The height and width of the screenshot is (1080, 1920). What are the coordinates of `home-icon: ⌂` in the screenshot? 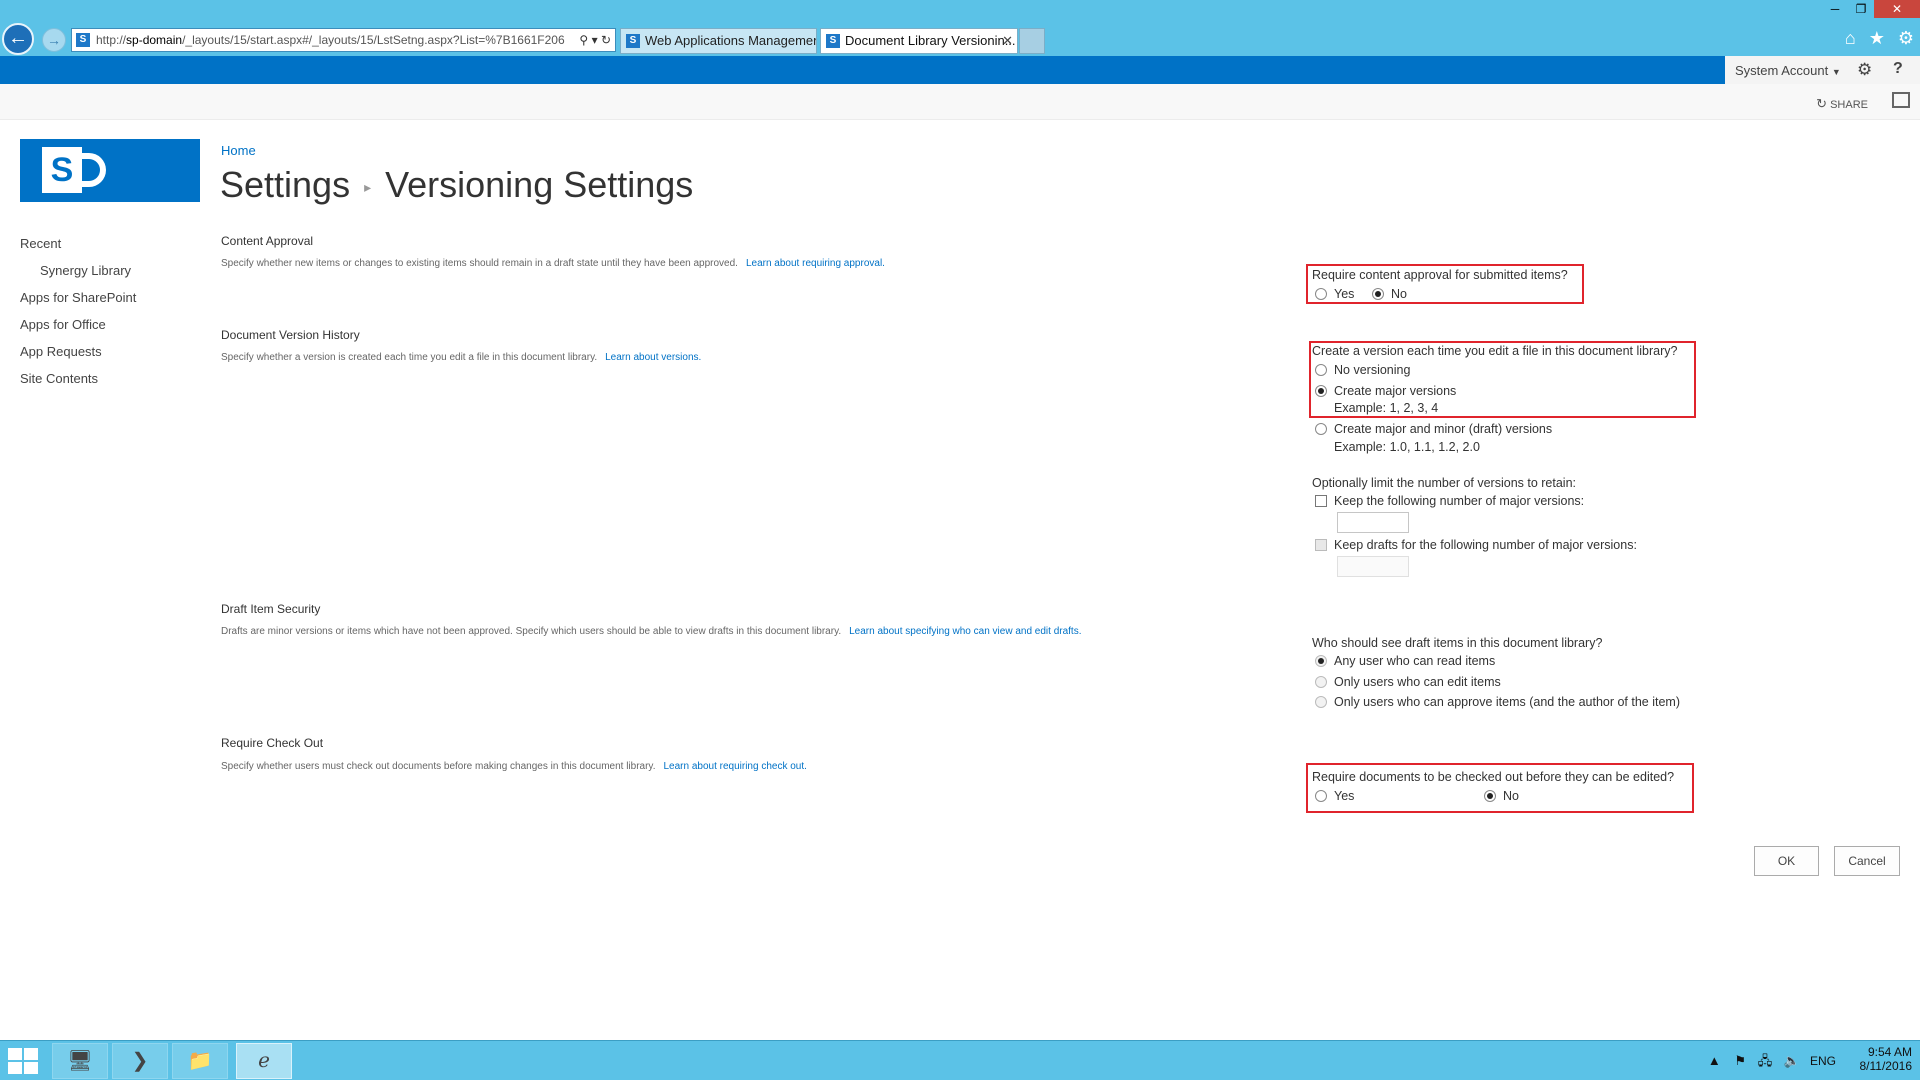 It's located at (1850, 38).